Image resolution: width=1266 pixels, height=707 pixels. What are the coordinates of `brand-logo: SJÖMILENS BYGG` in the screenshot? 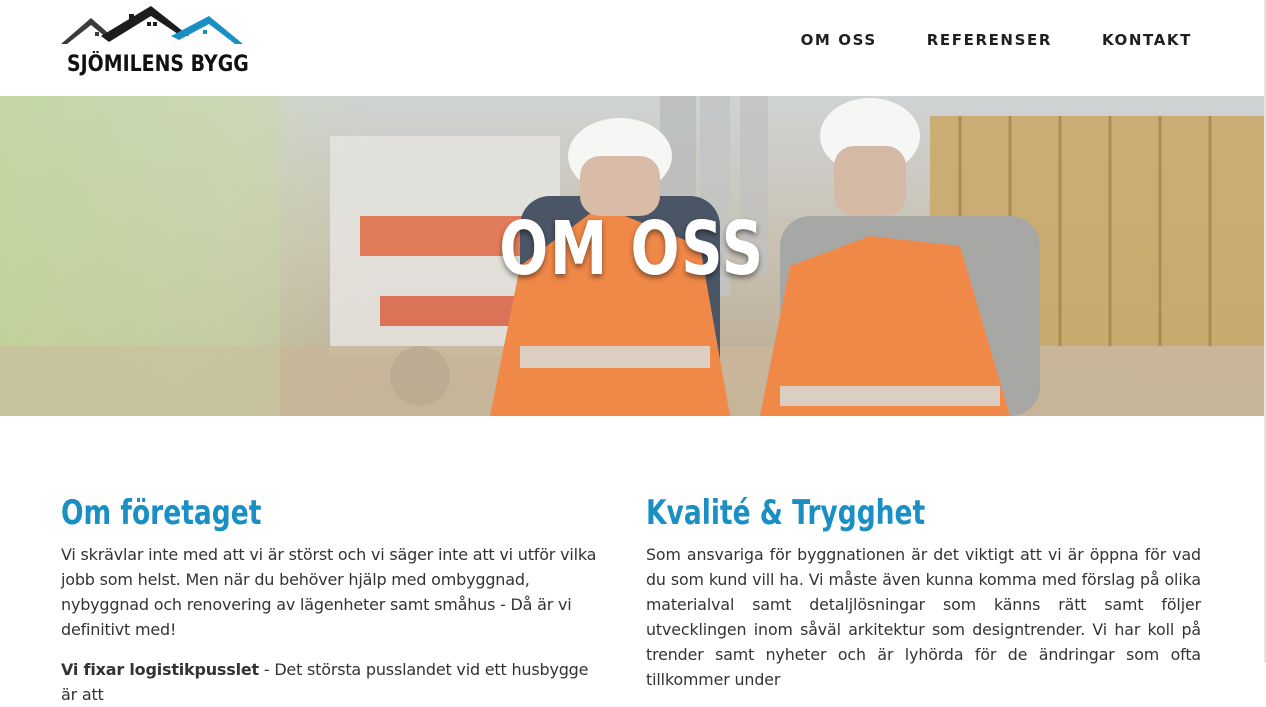 It's located at (155, 42).